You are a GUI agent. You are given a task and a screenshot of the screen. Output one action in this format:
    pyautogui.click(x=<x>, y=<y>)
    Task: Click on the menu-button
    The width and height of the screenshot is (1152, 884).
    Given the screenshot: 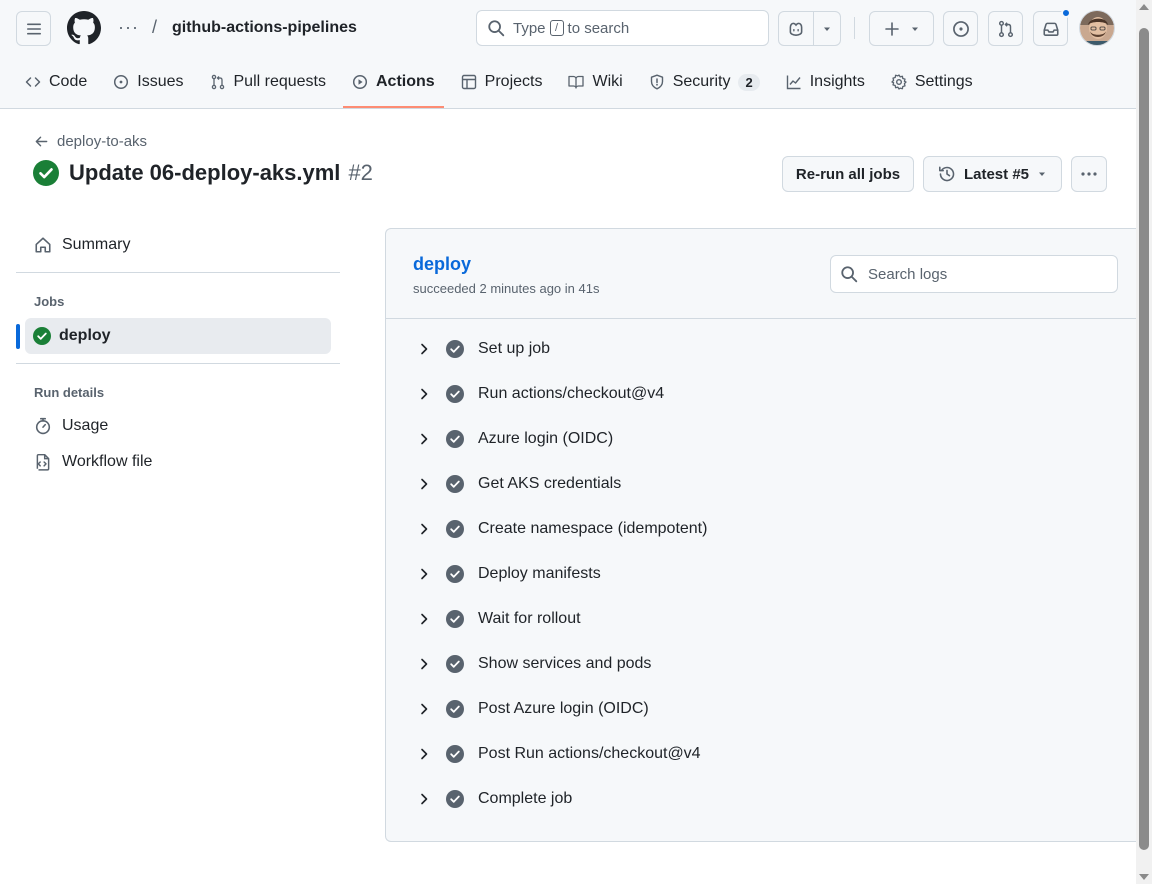 What is the action you would take?
    pyautogui.click(x=33, y=28)
    